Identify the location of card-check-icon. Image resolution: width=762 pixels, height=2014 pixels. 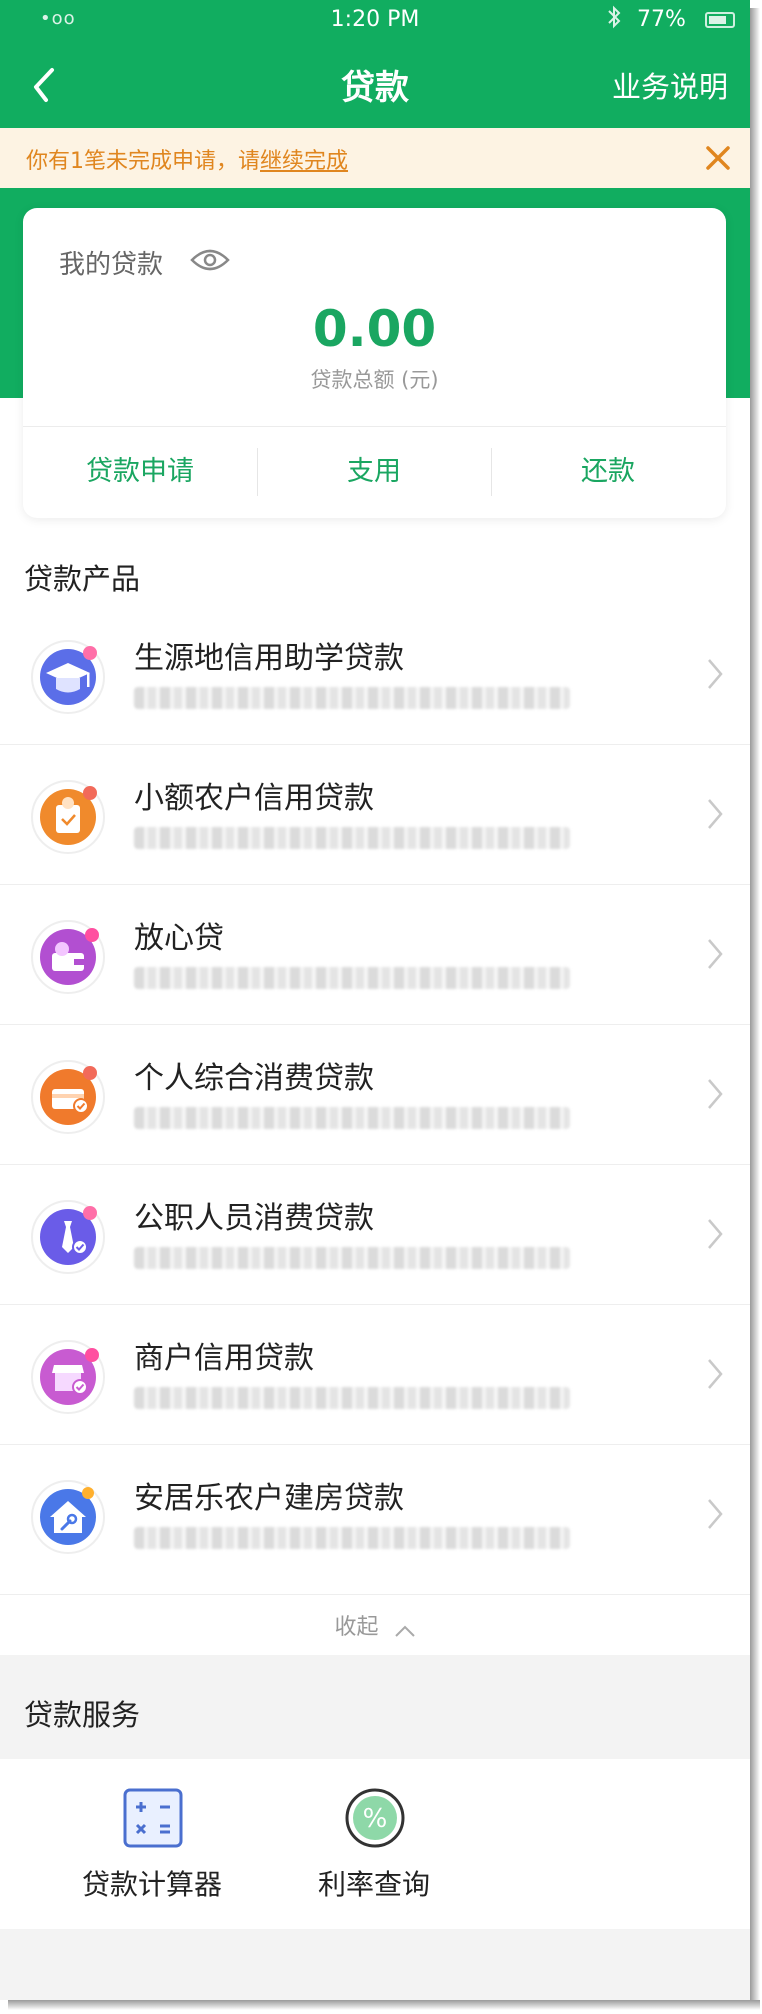
(69, 1095).